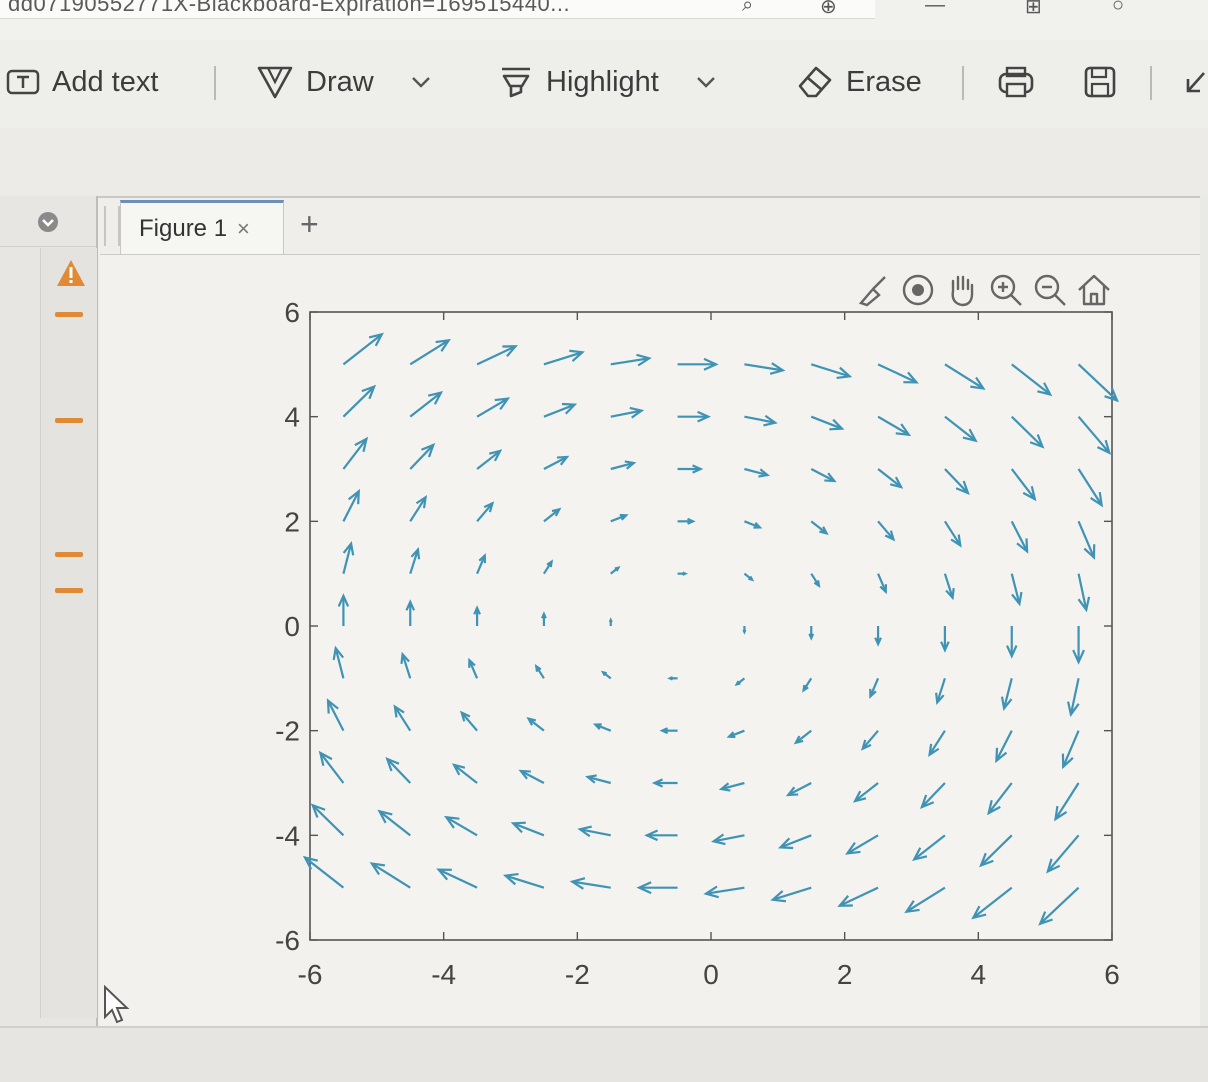 The image size is (1208, 1082). I want to click on add-icon: ⊞, so click(1033, 9).